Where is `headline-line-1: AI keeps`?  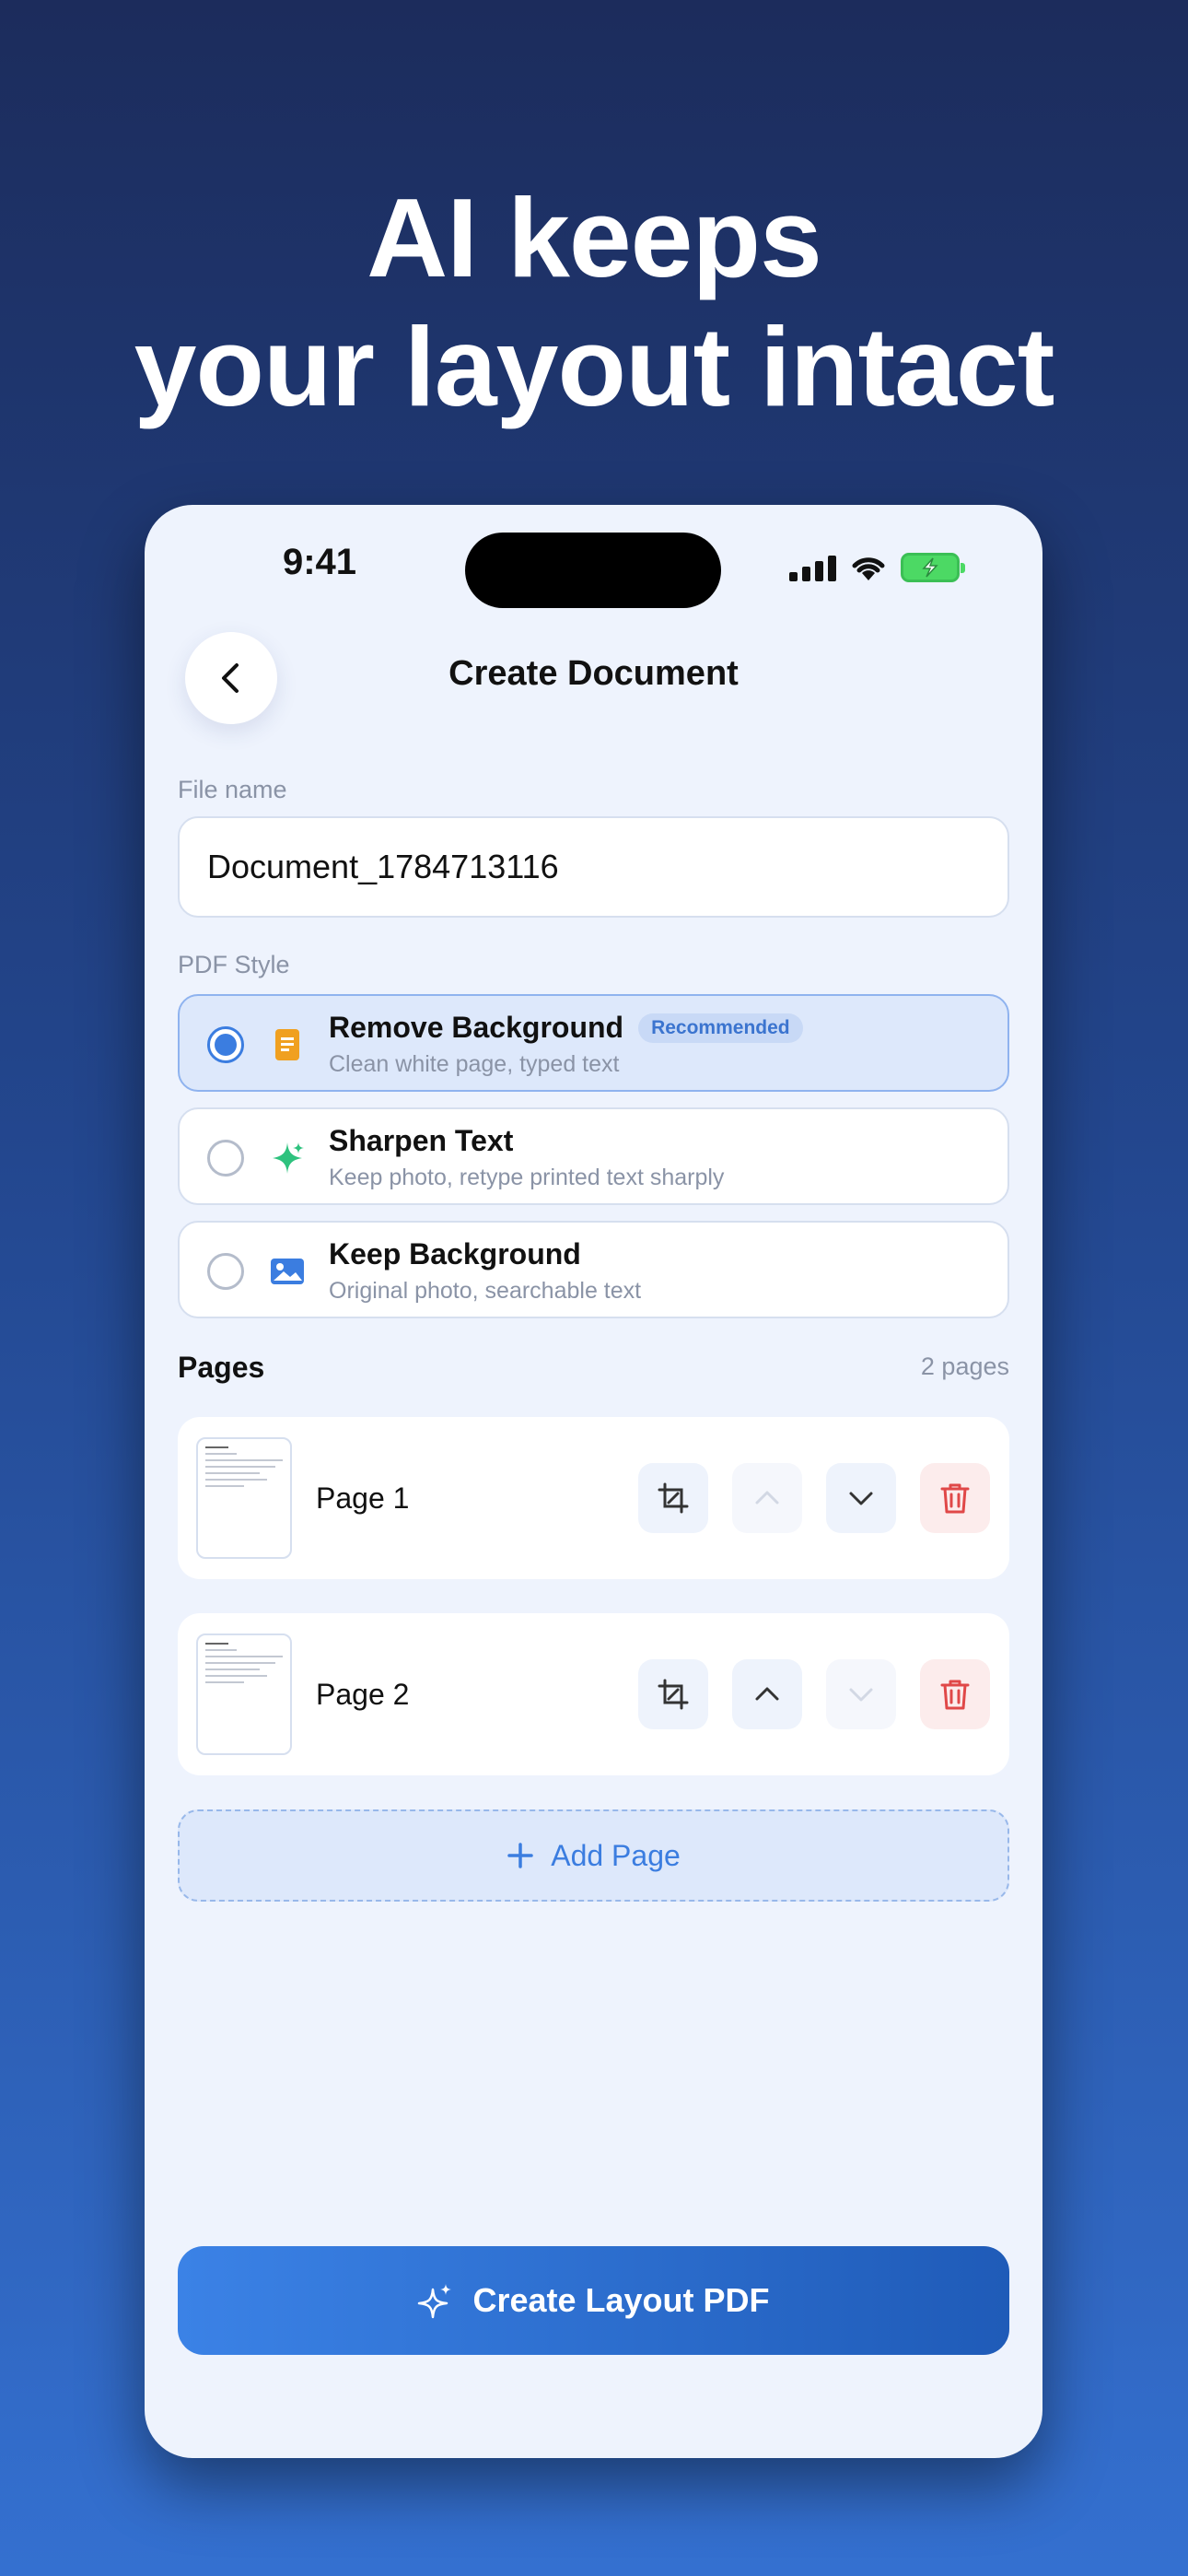 headline-line-1: AI keeps is located at coordinates (594, 237).